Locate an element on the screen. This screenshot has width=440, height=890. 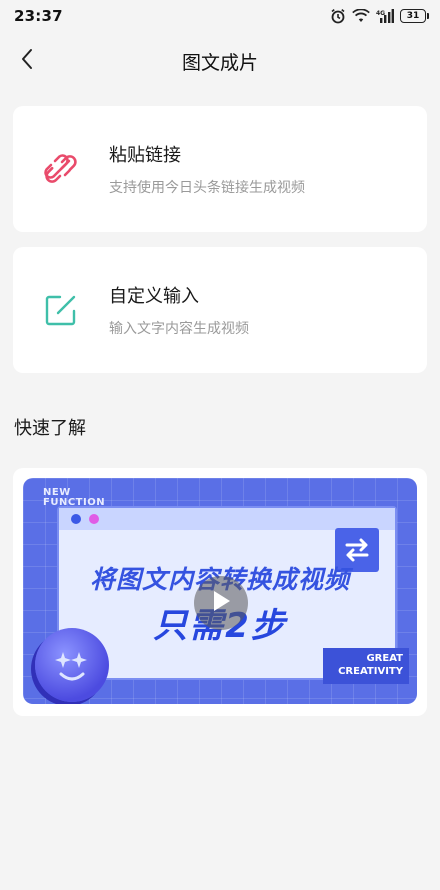
window-bar is located at coordinates (227, 519).